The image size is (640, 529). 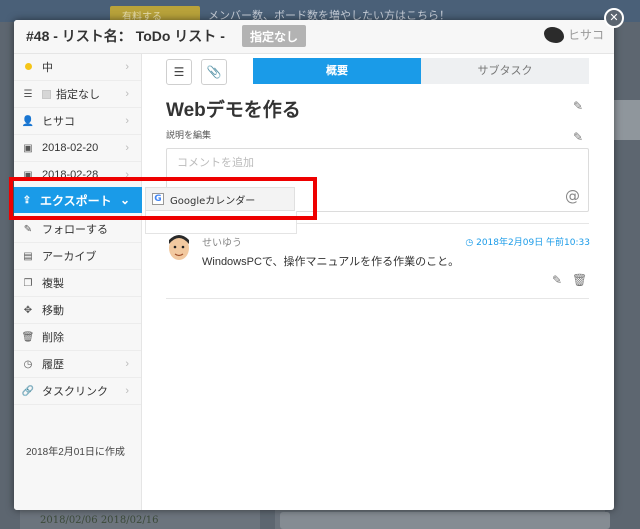 What do you see at coordinates (471, 243) in the screenshot?
I see `clock-icon: ◷` at bounding box center [471, 243].